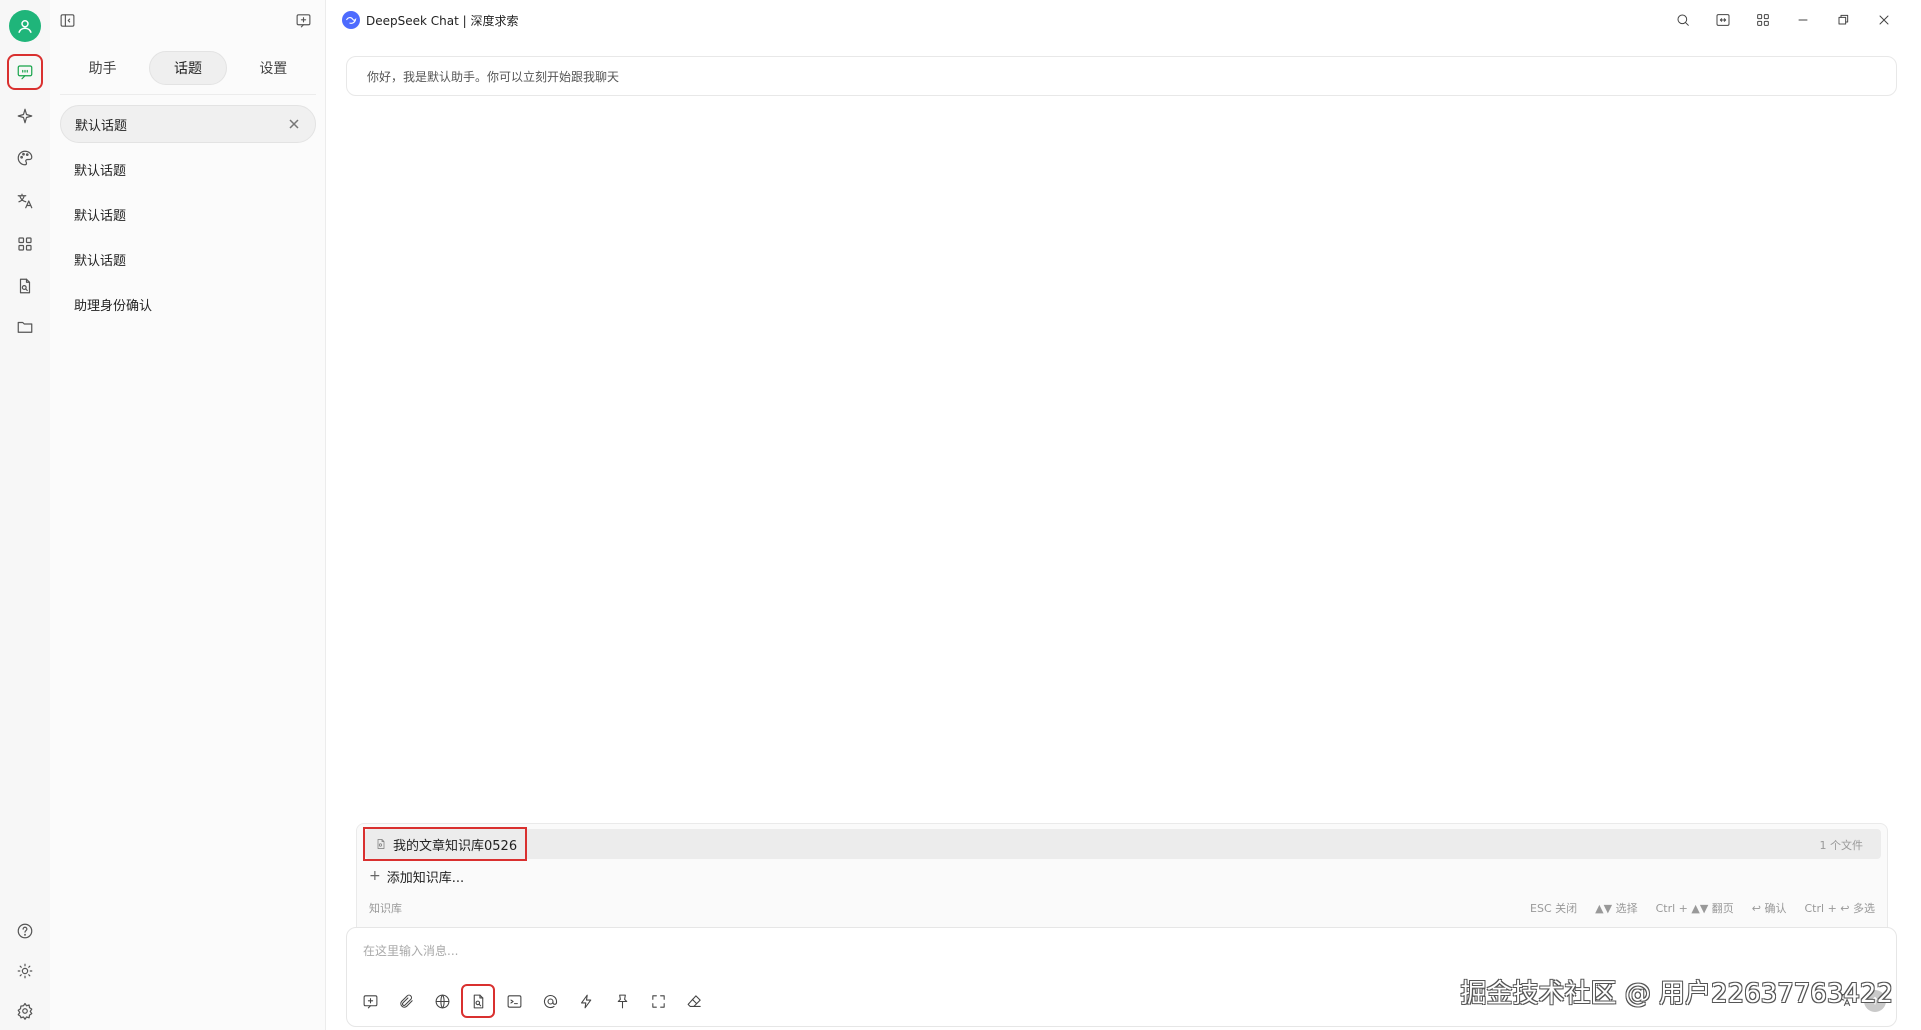 The height and width of the screenshot is (1030, 1921). I want to click on plus-icon: +, so click(375, 876).